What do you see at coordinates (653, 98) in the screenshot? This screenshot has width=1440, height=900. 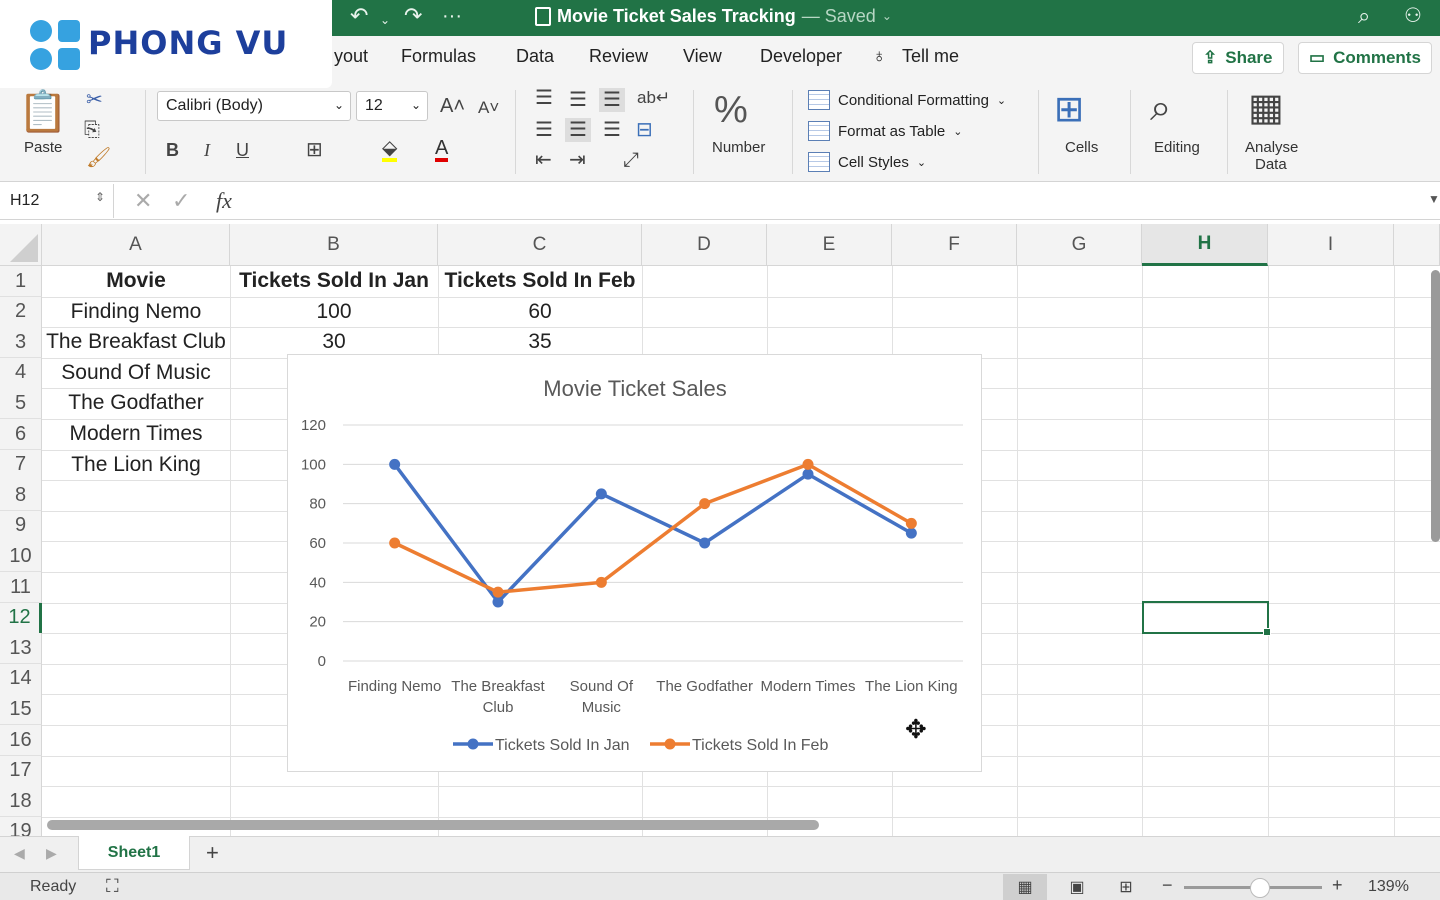 I see `wrap-text-icon: ab↵` at bounding box center [653, 98].